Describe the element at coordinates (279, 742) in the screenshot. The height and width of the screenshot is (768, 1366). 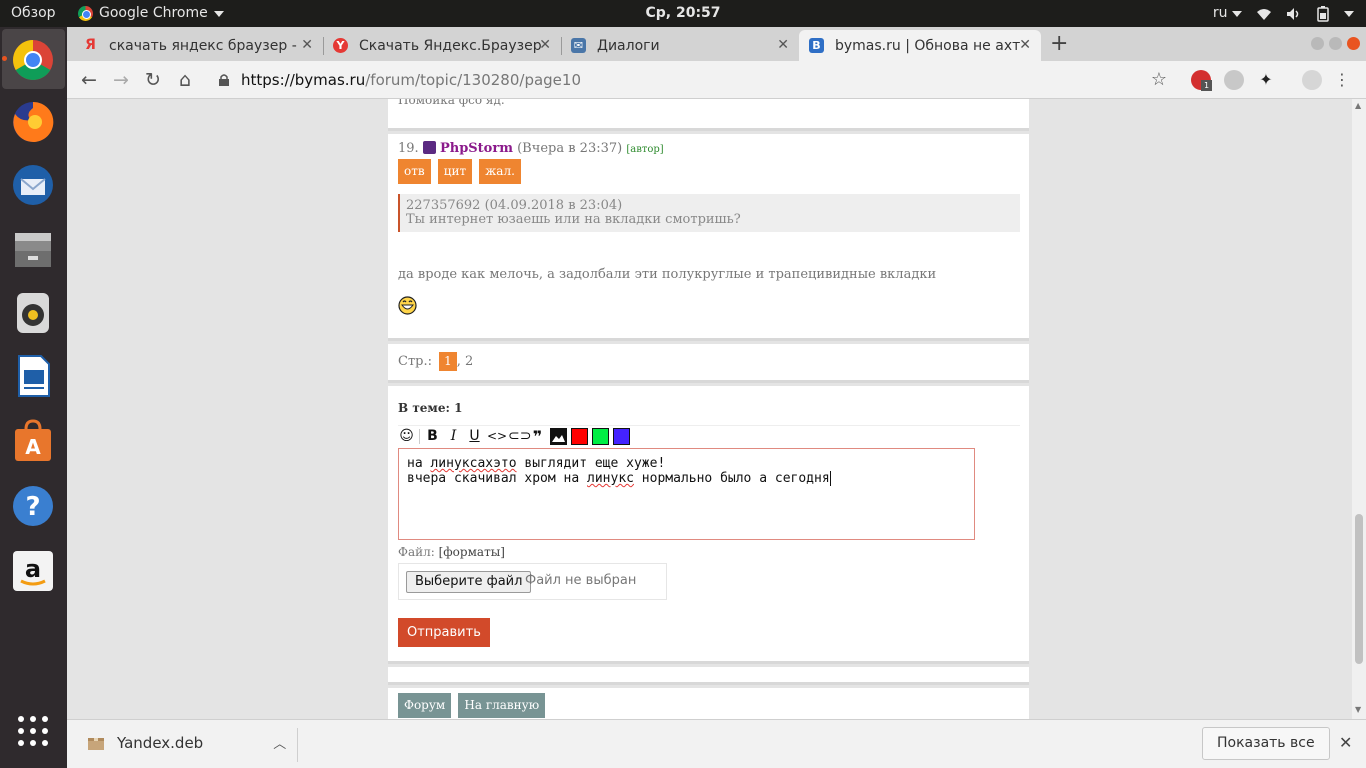
I see `chevron-up-icon: ︿` at that location.